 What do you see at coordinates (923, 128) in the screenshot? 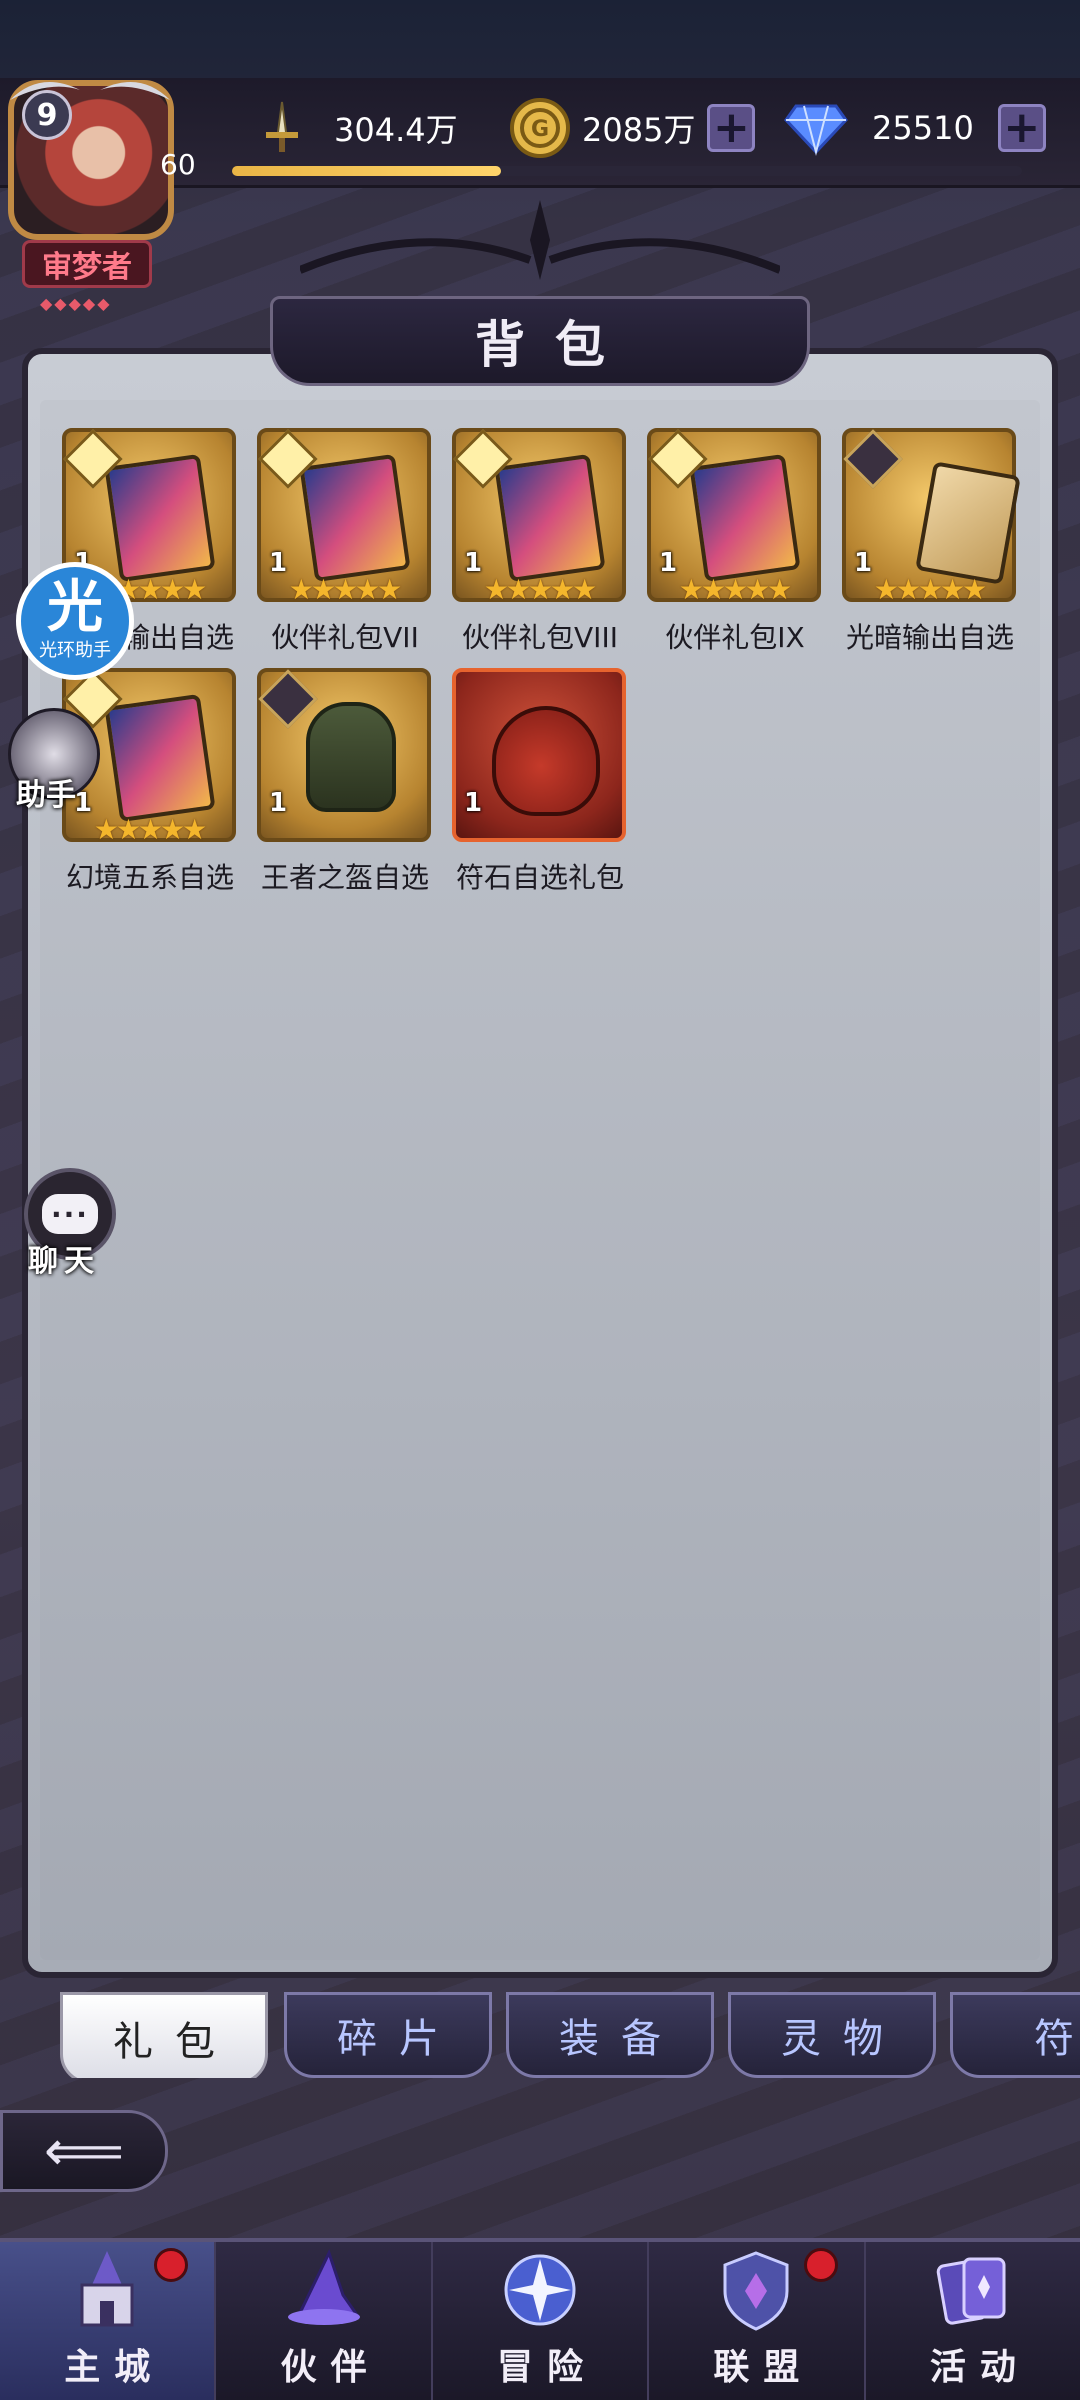
I see `diamond-value: 25510` at bounding box center [923, 128].